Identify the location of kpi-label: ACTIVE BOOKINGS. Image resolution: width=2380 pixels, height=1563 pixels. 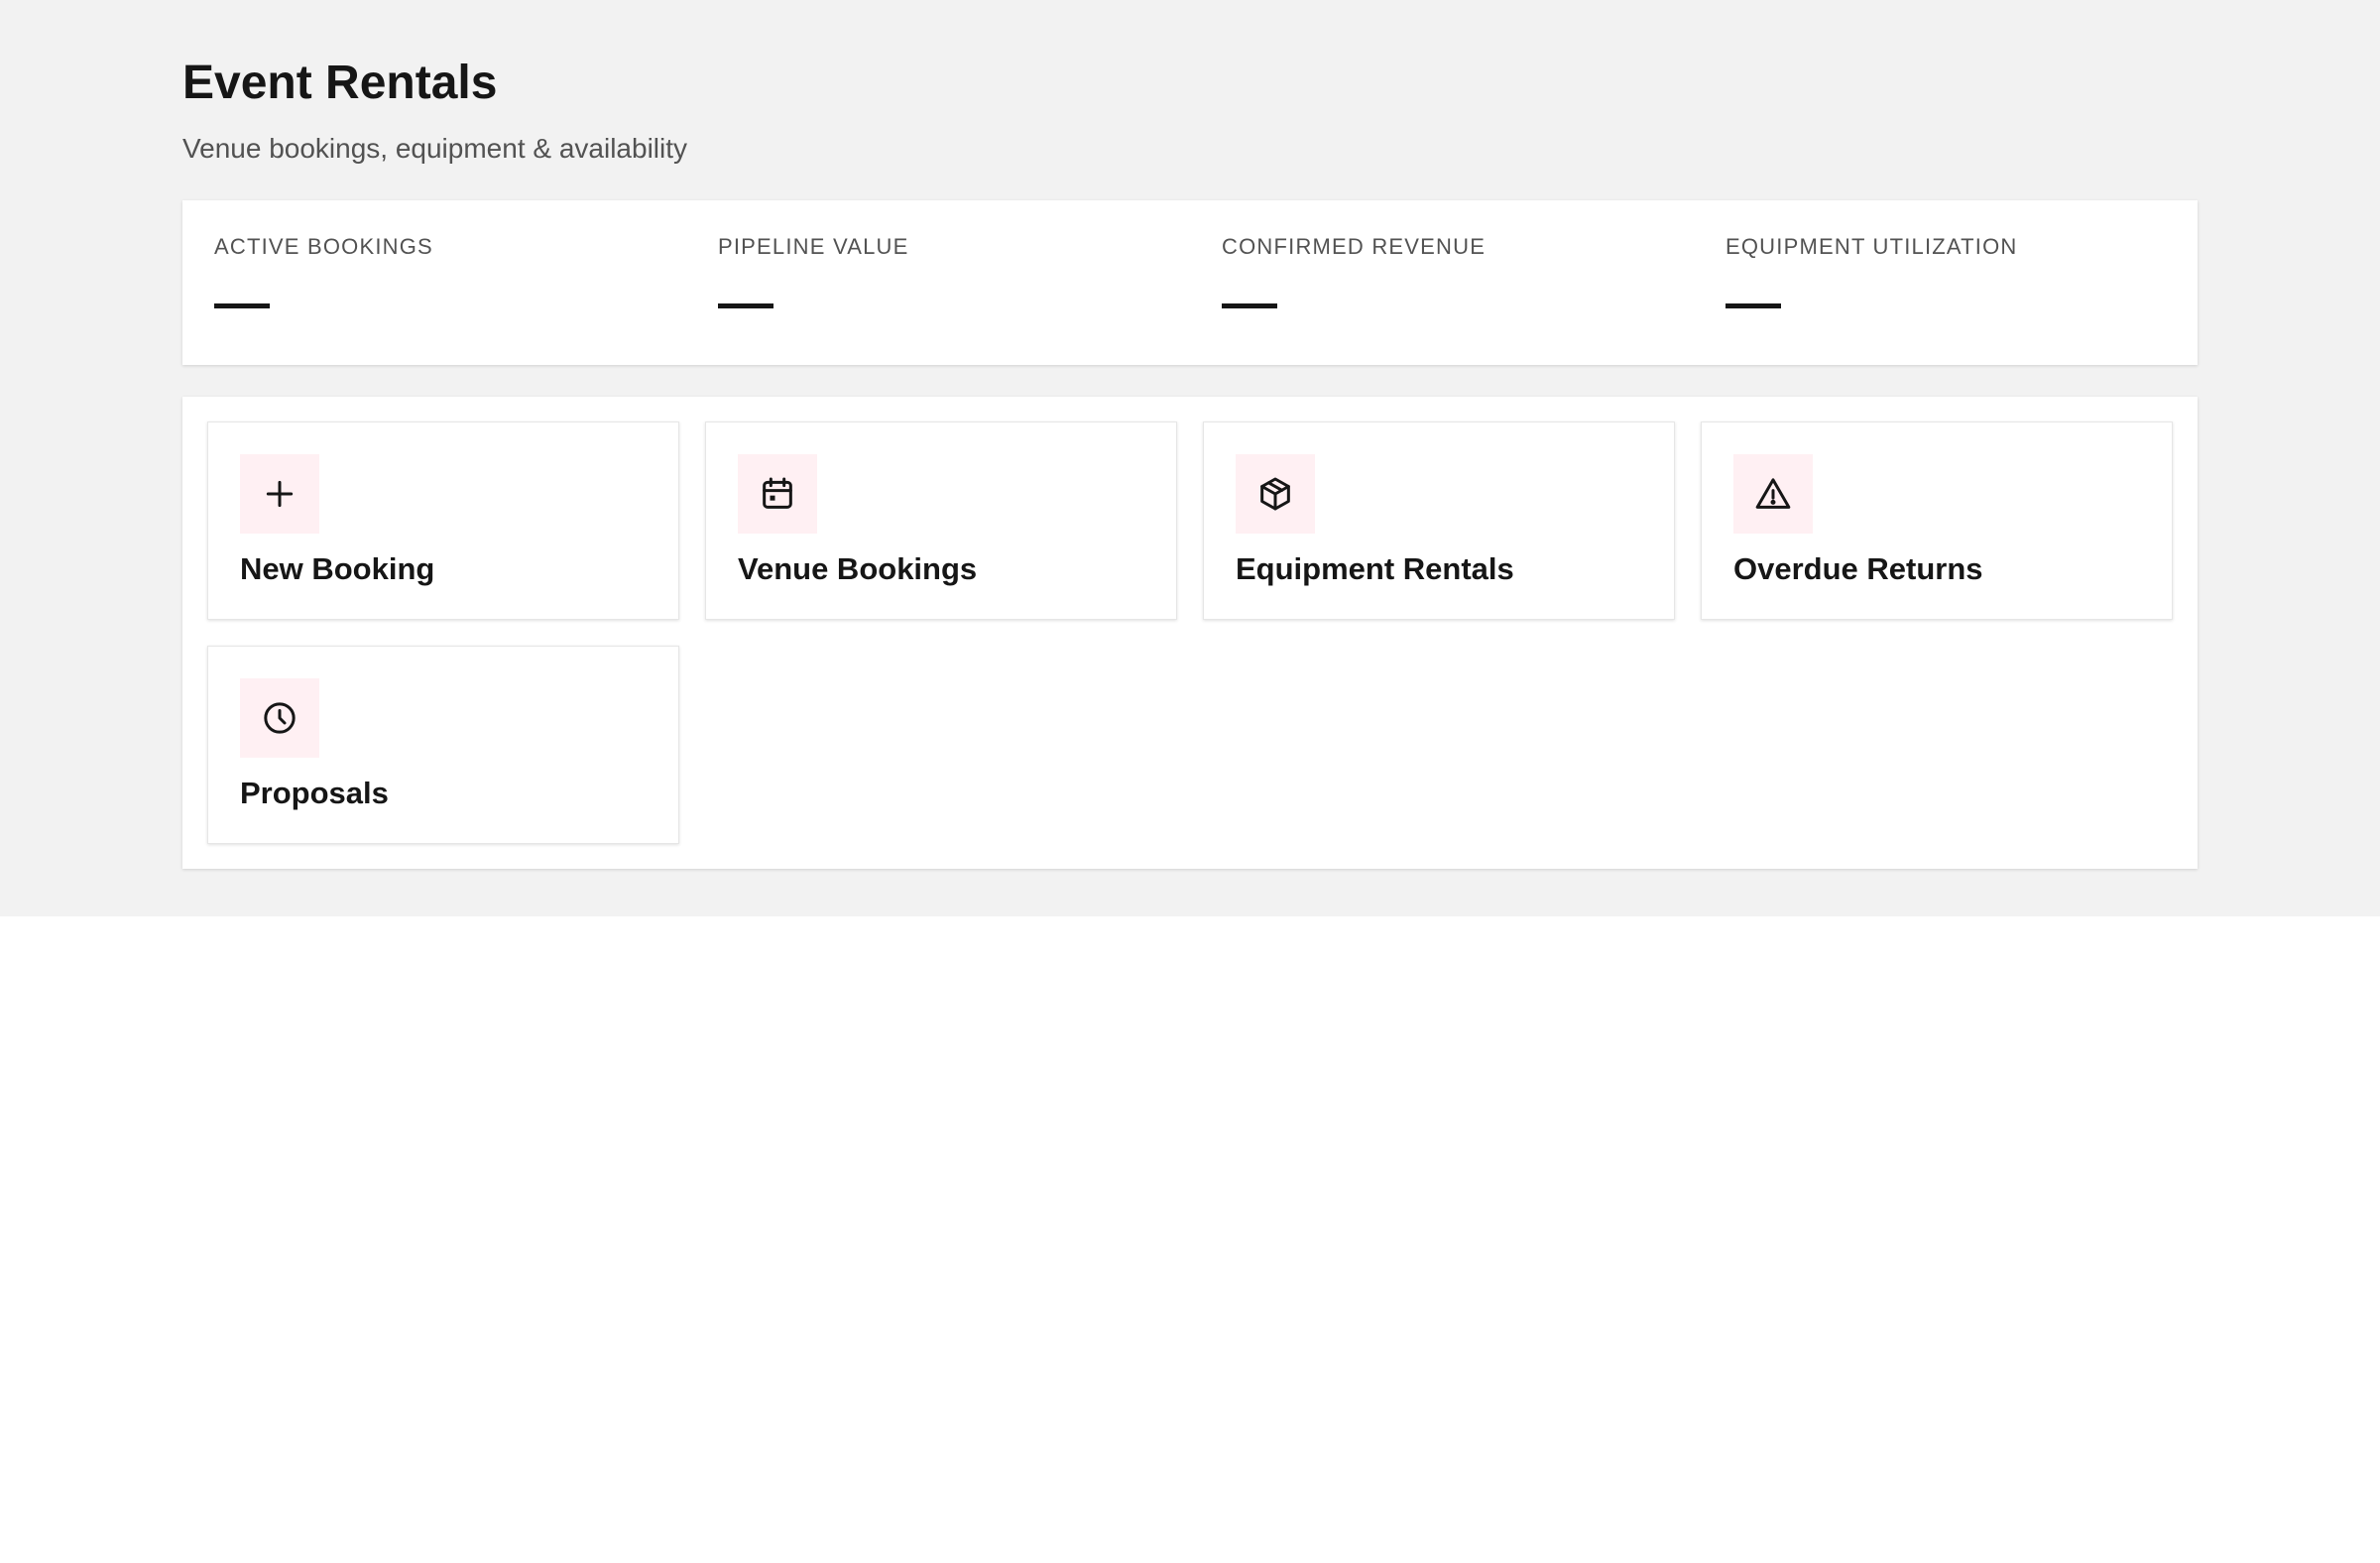
(323, 247).